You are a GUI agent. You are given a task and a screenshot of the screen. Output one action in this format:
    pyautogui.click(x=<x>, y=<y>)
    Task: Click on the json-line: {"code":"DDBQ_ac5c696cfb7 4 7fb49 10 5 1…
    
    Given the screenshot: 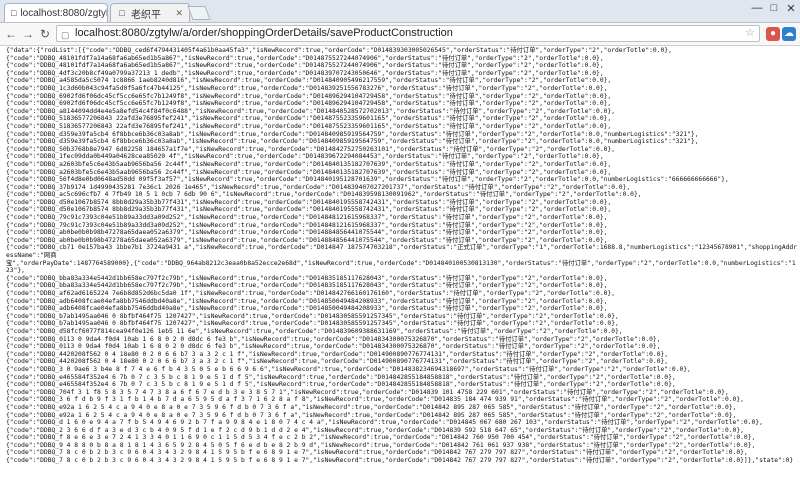 What is the action you would take?
    pyautogui.click(x=324, y=195)
    